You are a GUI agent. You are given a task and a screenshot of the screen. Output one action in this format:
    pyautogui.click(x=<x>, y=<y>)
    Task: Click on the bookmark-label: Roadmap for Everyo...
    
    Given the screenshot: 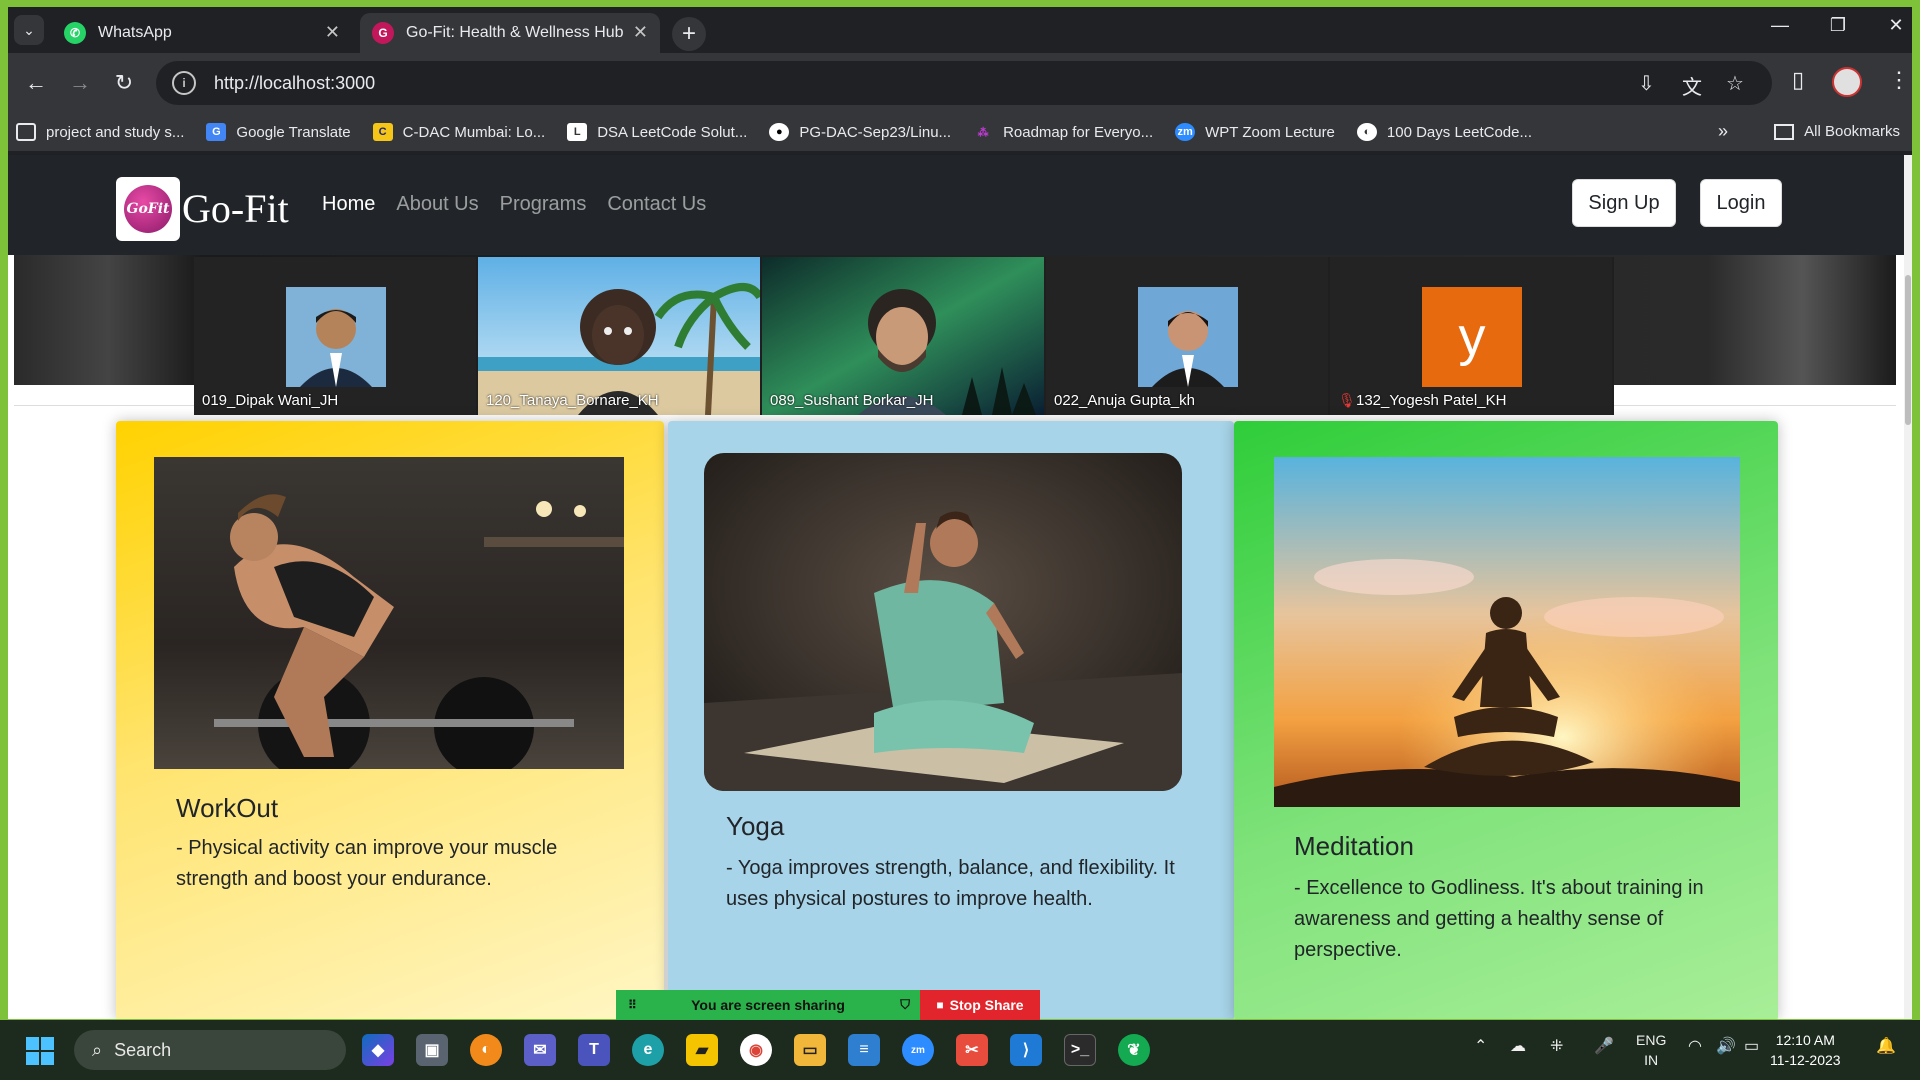 What is the action you would take?
    pyautogui.click(x=1078, y=132)
    